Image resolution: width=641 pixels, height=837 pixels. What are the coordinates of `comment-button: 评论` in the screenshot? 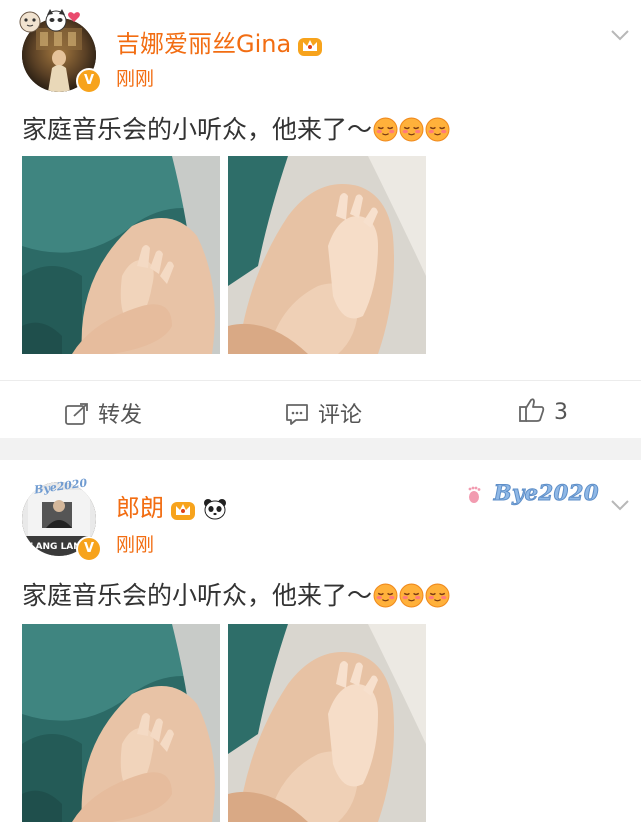 It's located at (323, 413).